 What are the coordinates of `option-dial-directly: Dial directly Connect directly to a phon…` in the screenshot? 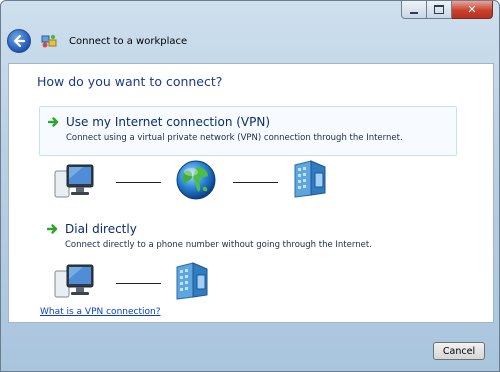 It's located at (247, 234).